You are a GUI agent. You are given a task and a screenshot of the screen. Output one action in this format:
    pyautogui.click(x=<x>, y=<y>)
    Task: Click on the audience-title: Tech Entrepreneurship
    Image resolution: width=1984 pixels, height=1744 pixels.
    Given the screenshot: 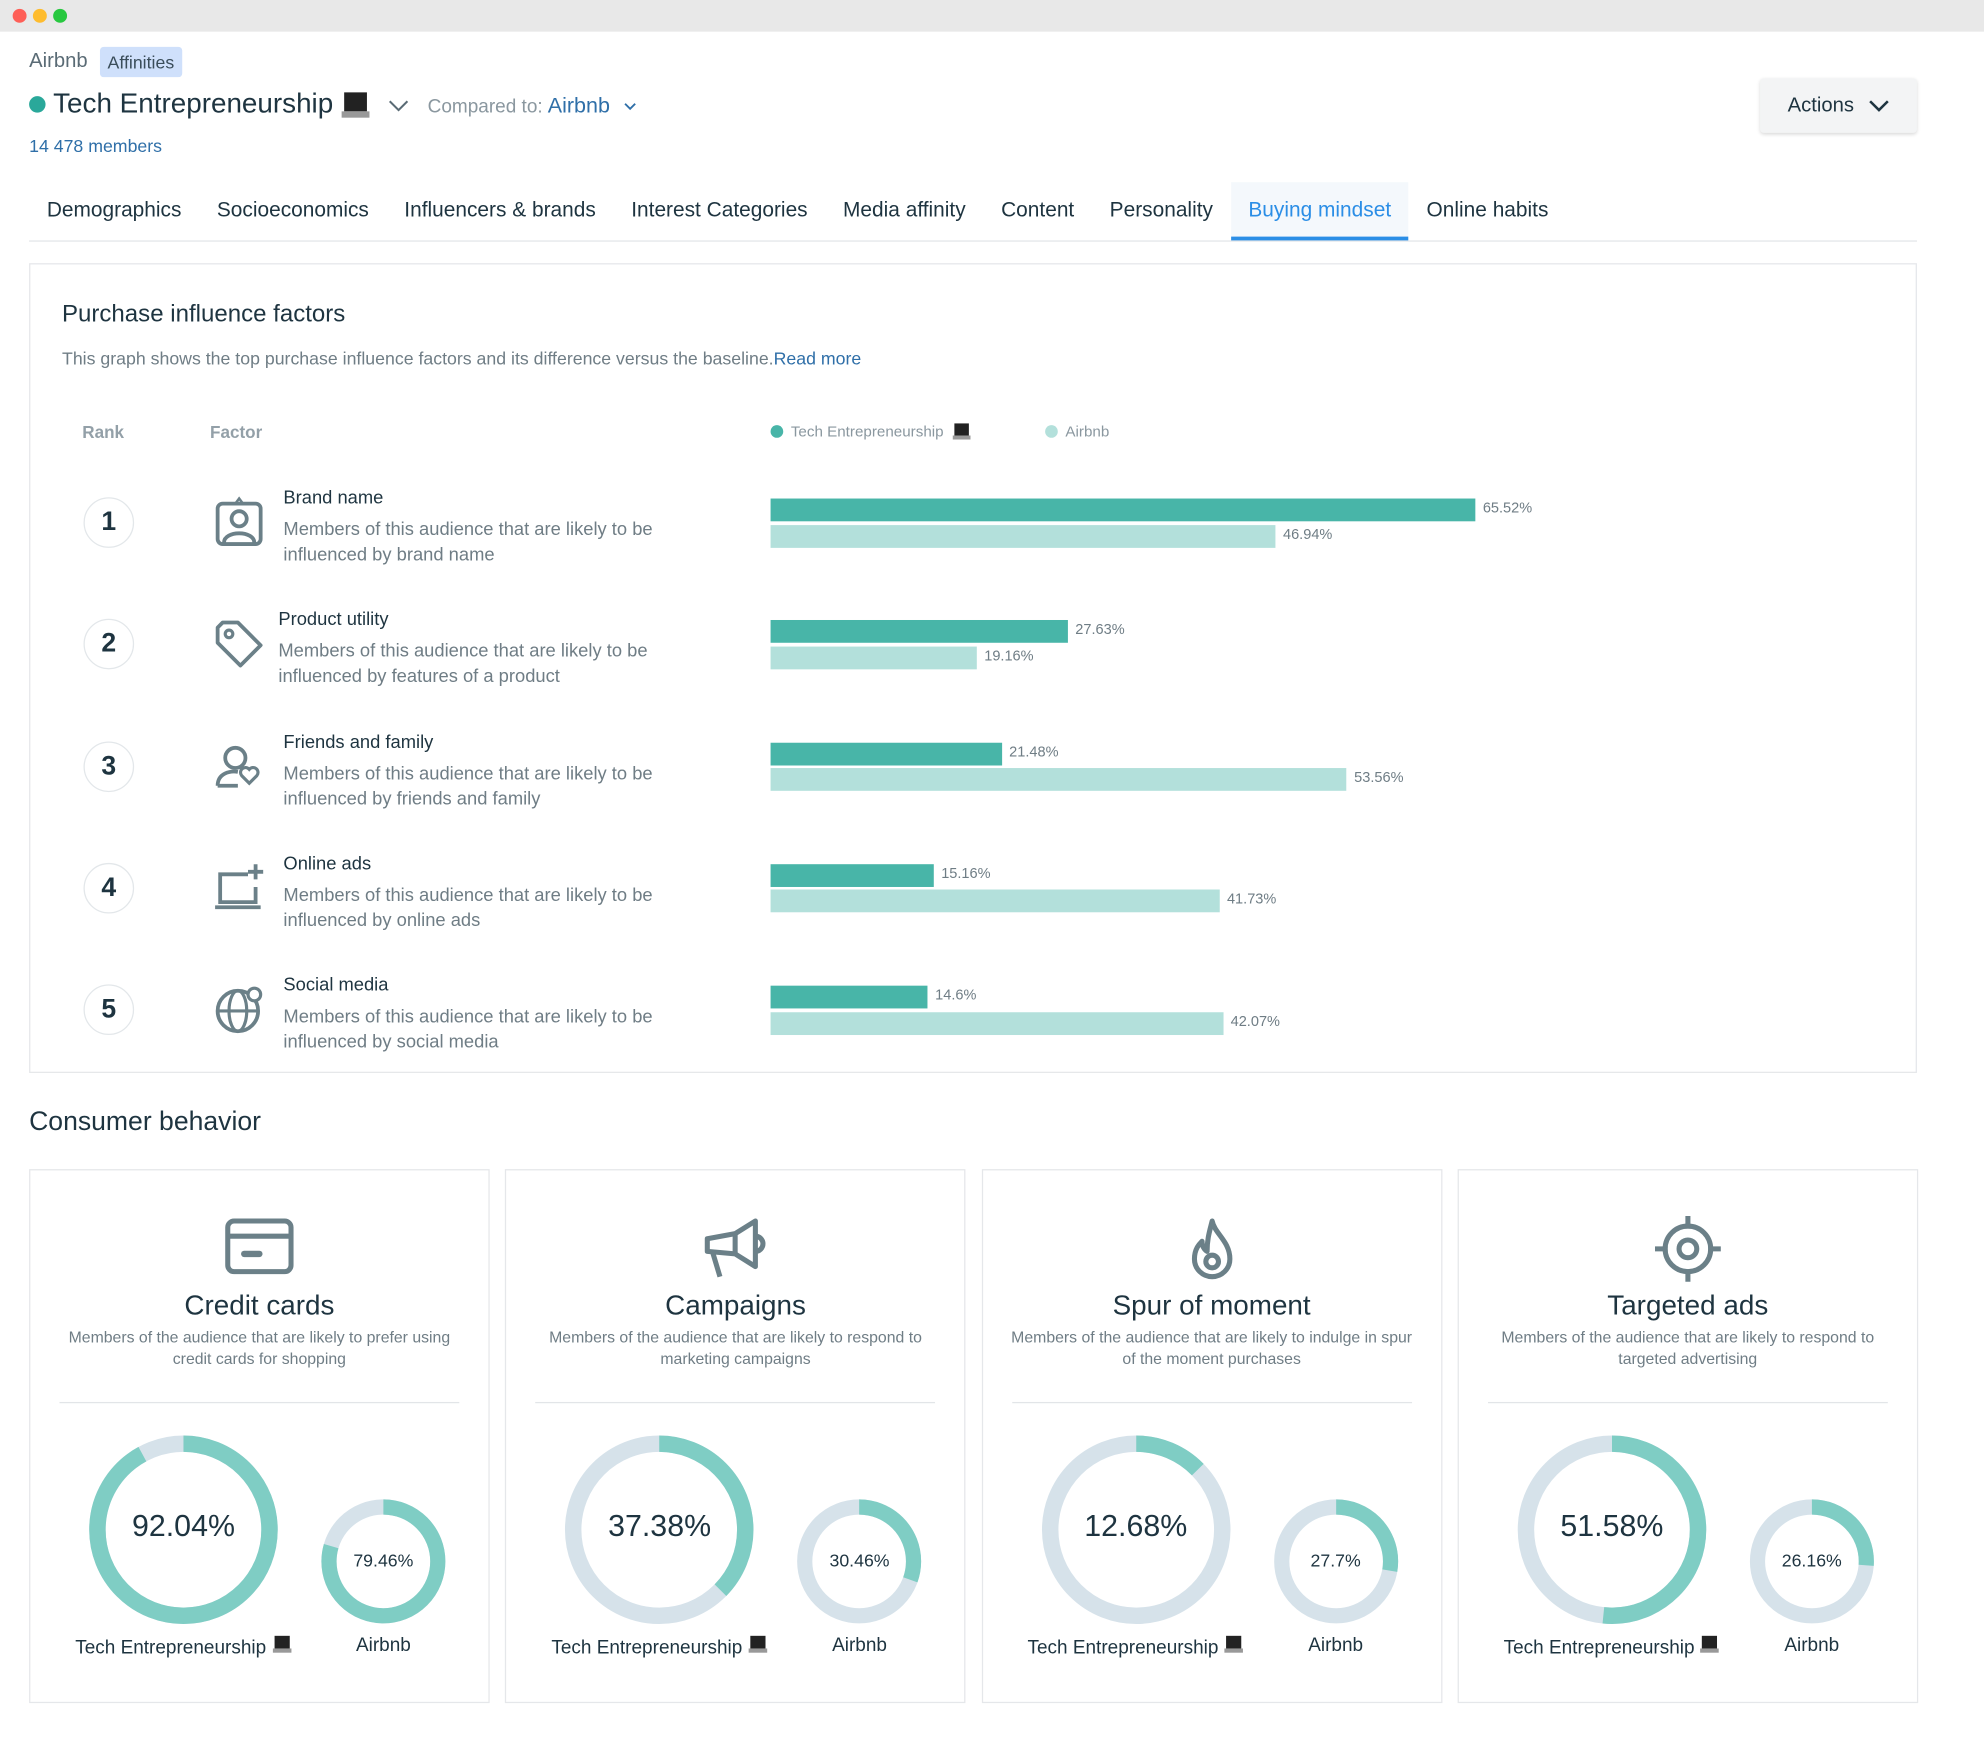 What is the action you would take?
    pyautogui.click(x=193, y=103)
    